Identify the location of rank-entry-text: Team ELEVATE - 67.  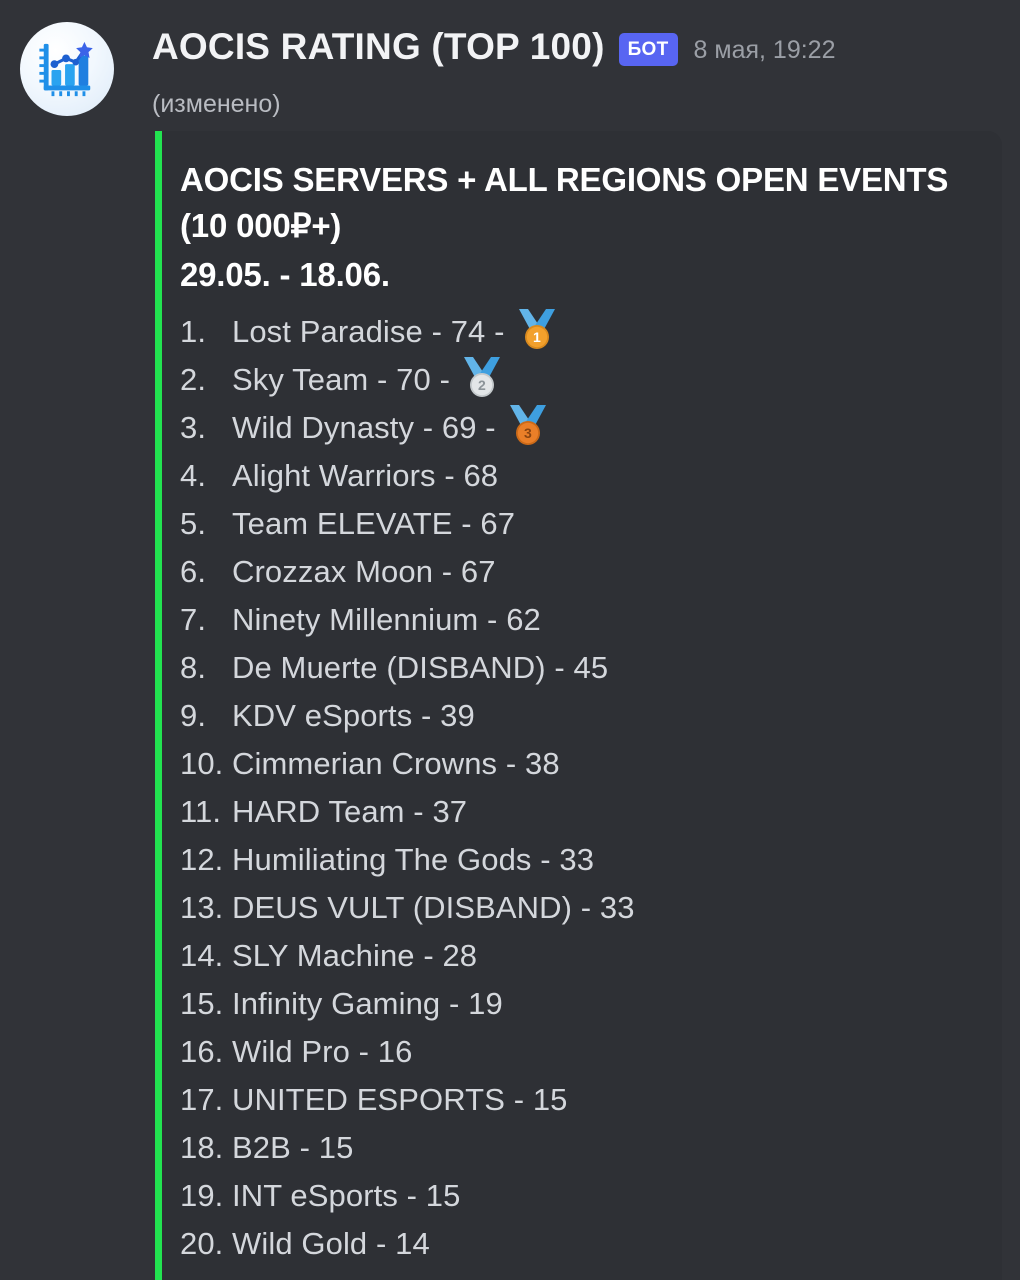
(374, 523).